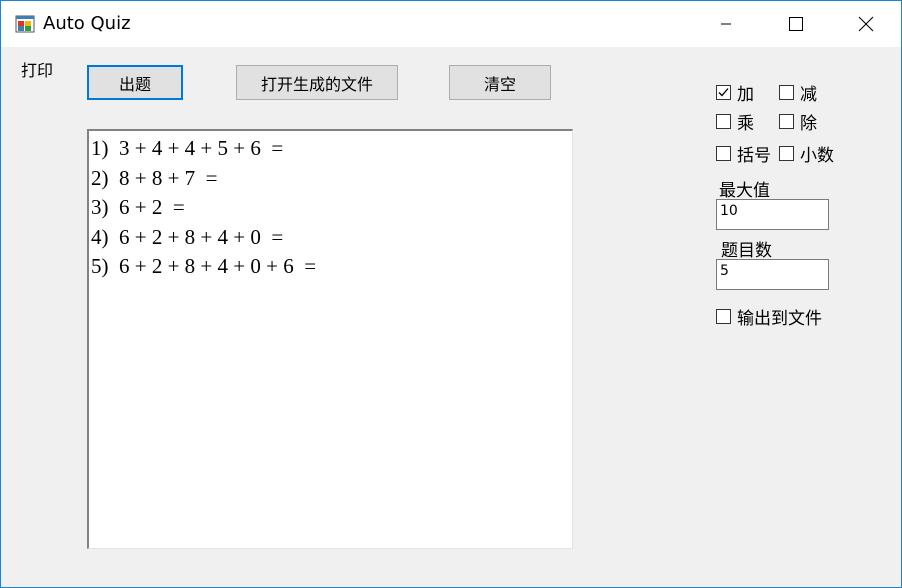  Describe the element at coordinates (154, 177) in the screenshot. I see `quiz-line: 2) 8 + 8 + 7 =` at that location.